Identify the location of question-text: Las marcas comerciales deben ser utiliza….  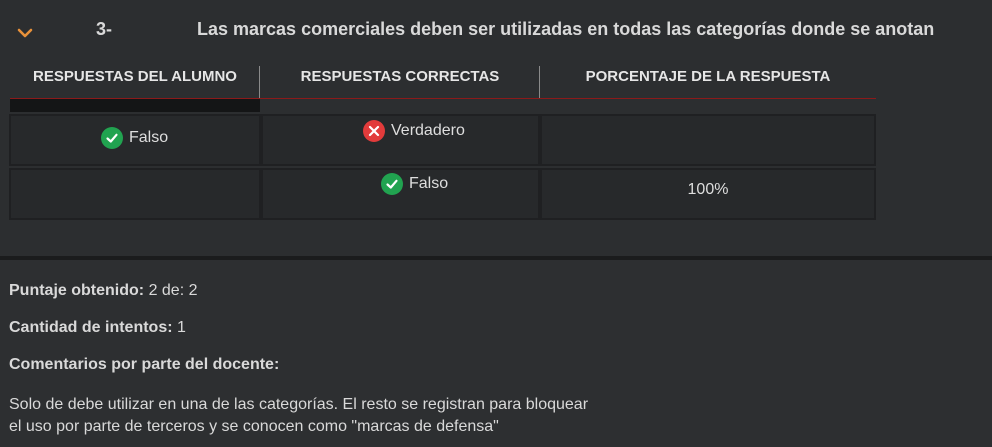
(566, 29).